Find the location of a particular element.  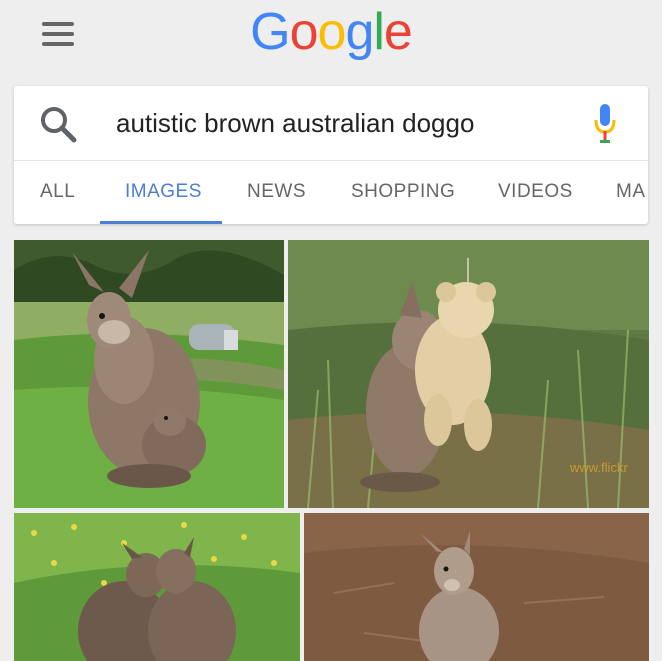

search-tabs: ALL IMAGES NEWS SHOPPING VIDEOS MA is located at coordinates (331, 192).